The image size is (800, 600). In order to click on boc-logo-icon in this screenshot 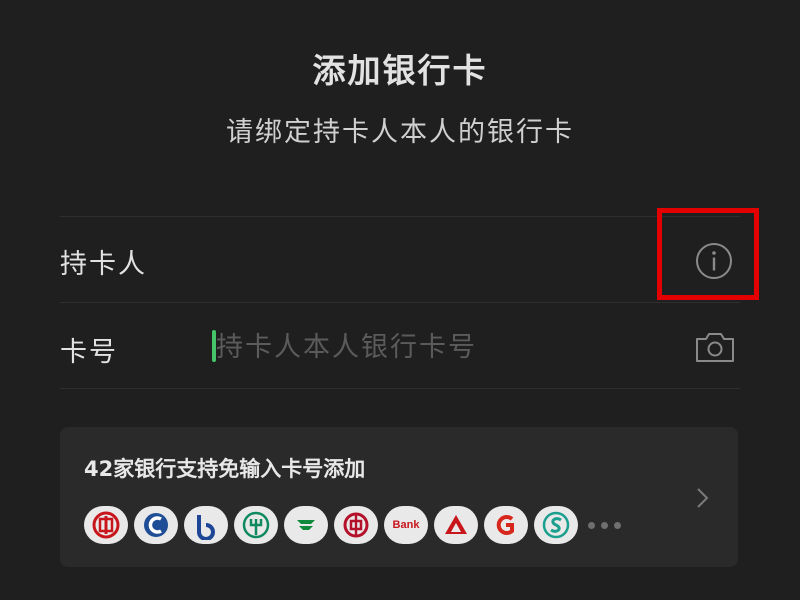, I will do `click(356, 525)`.